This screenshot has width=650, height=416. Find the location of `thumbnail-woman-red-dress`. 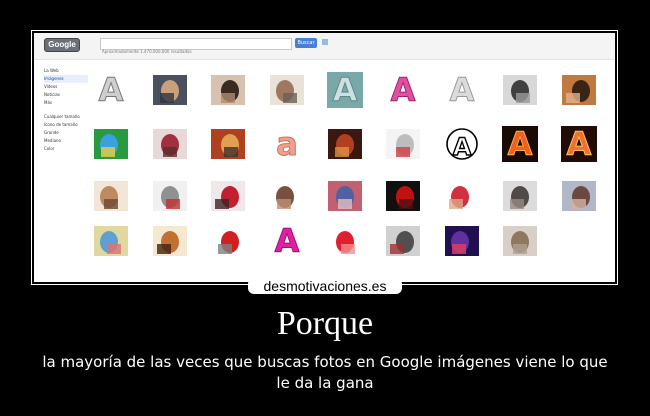

thumbnail-woman-red-dress is located at coordinates (228, 196).